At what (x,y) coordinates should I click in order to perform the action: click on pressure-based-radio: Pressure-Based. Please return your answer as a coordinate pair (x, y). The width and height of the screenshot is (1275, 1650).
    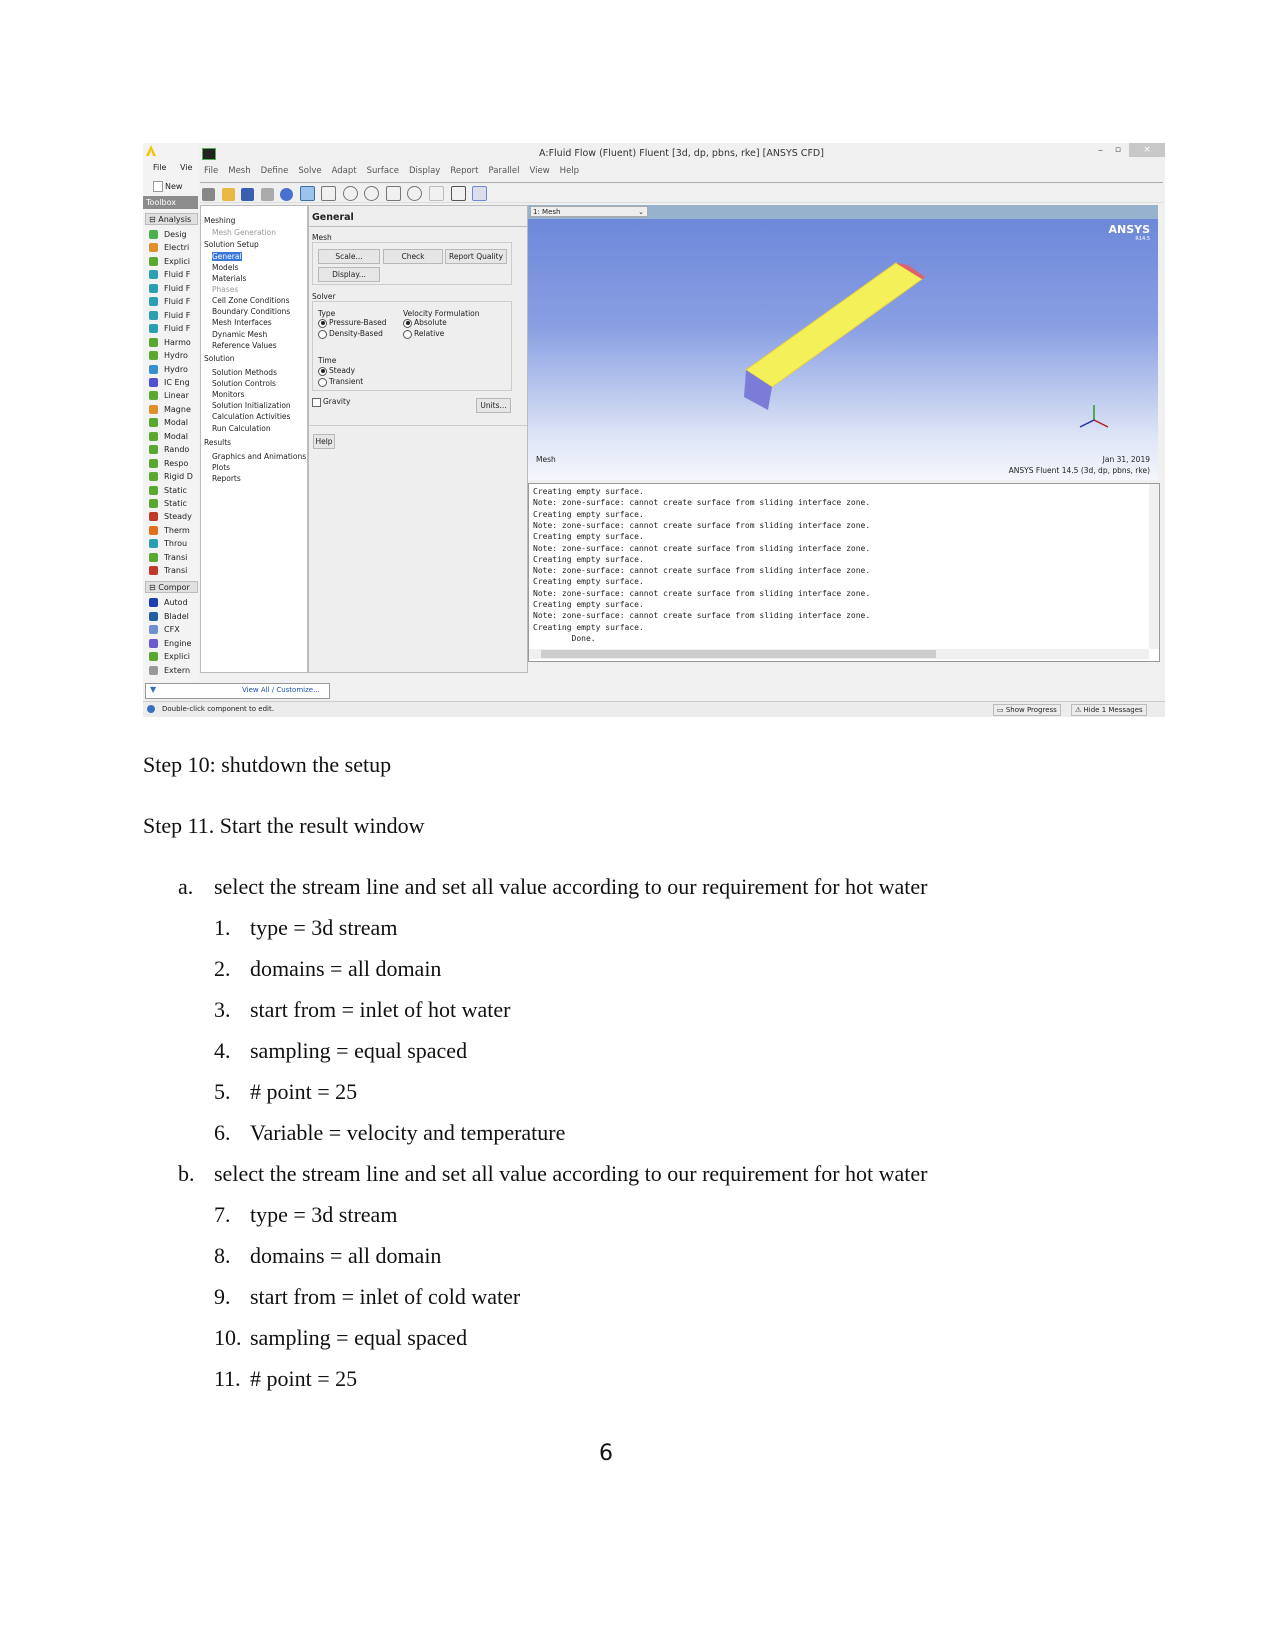
    Looking at the image, I should click on (352, 323).